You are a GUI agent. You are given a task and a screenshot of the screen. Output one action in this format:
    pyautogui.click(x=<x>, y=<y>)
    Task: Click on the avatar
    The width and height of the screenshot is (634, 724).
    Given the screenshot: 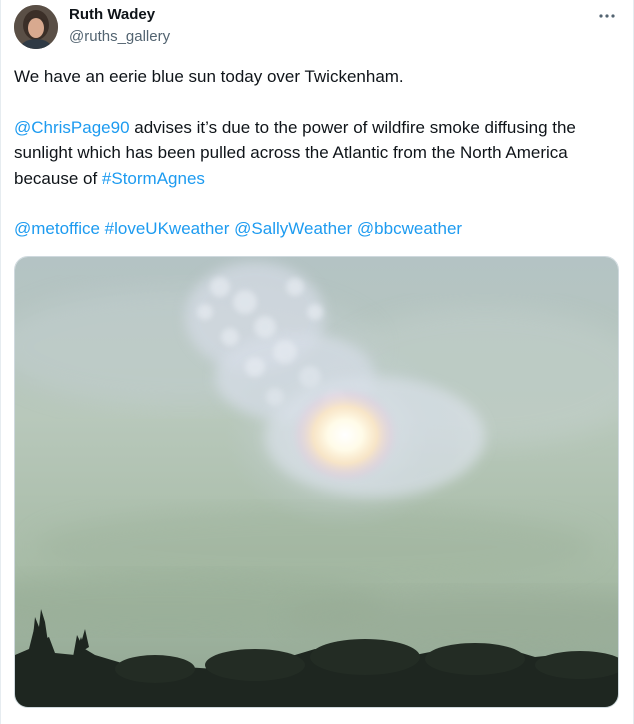 What is the action you would take?
    pyautogui.click(x=36, y=27)
    